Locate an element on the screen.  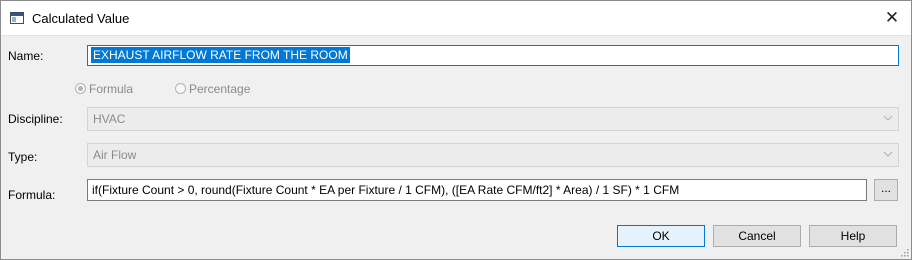
formula-radio is located at coordinates (80, 88).